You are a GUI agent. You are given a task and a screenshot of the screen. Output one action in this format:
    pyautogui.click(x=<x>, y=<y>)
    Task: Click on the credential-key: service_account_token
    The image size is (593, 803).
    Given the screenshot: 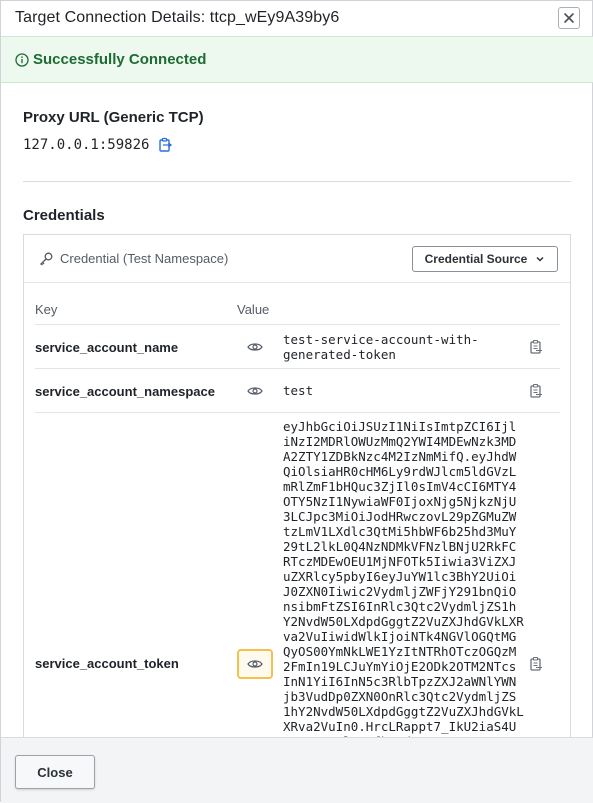 What is the action you would take?
    pyautogui.click(x=107, y=663)
    